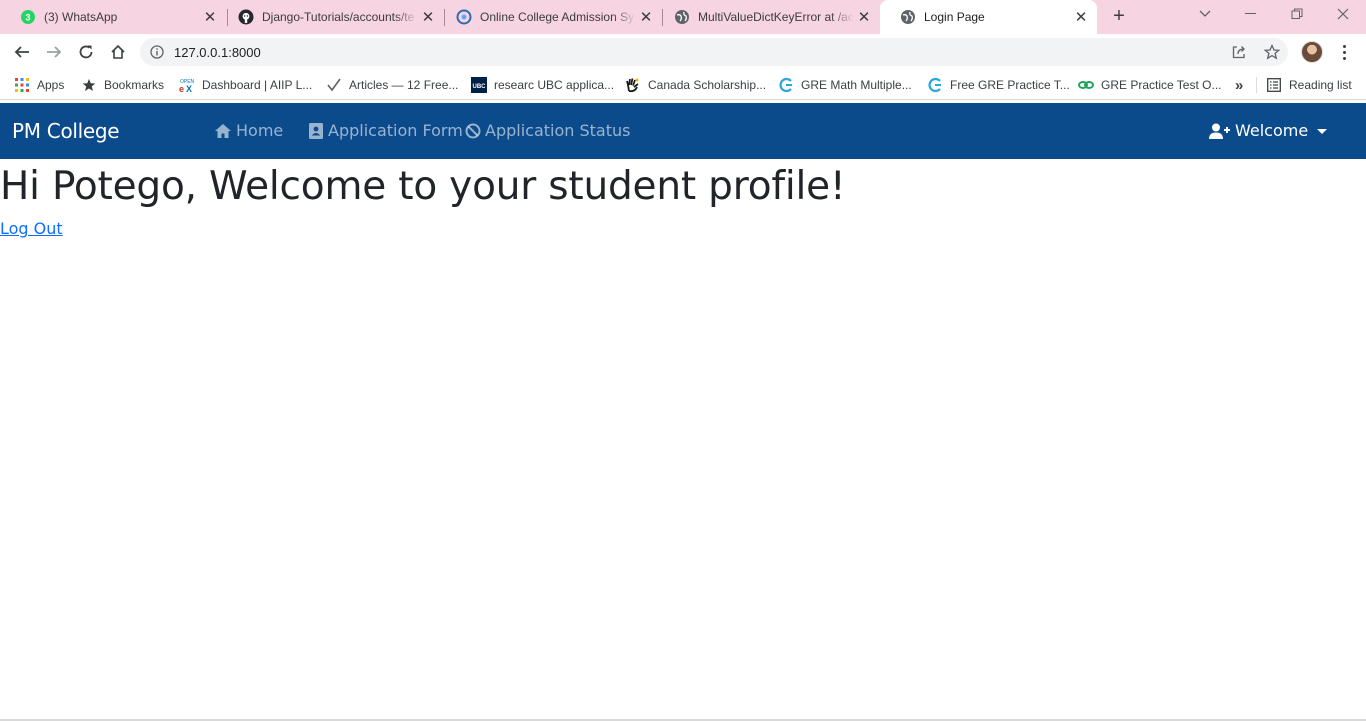 The width and height of the screenshot is (1366, 721). What do you see at coordinates (334, 85) in the screenshot?
I see `checkmark-icon` at bounding box center [334, 85].